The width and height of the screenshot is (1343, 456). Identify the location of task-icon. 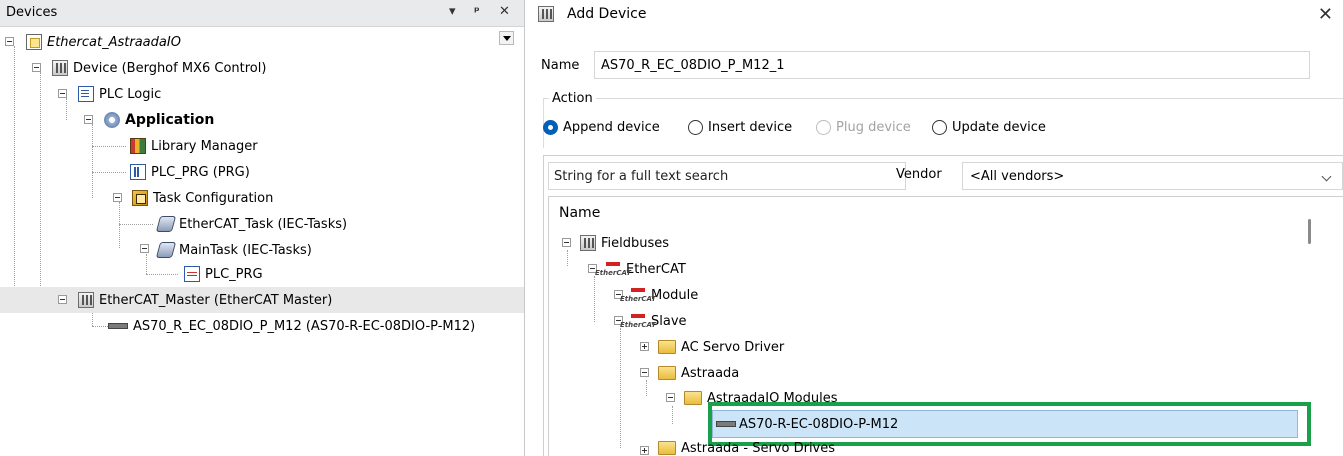
(166, 250).